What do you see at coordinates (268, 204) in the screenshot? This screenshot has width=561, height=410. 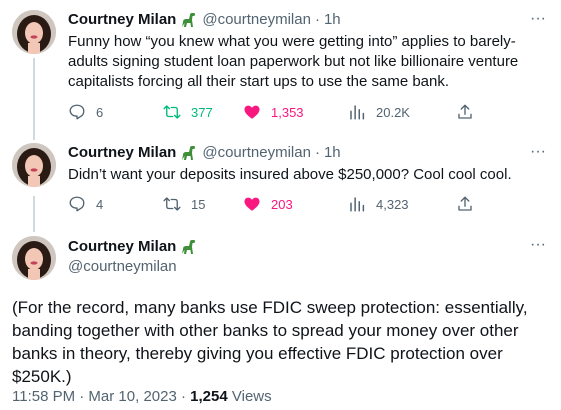 I see `like-button: 203` at bounding box center [268, 204].